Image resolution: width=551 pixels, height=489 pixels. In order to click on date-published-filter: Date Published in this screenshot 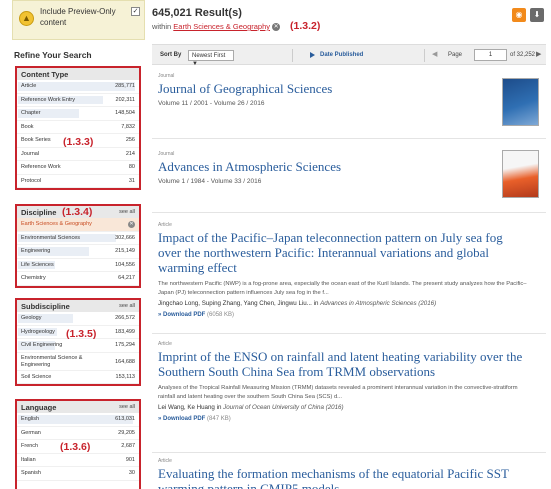, I will do `click(341, 55)`.